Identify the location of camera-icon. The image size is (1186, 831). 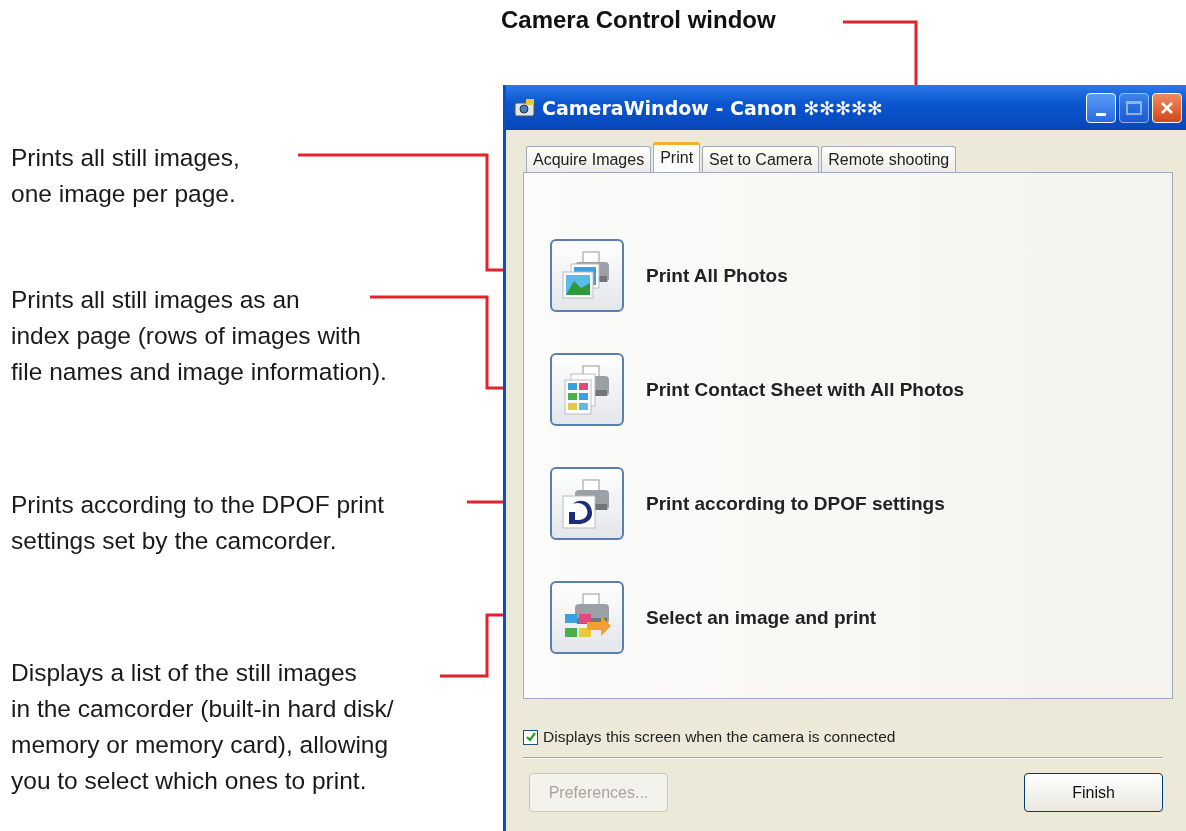
(525, 107).